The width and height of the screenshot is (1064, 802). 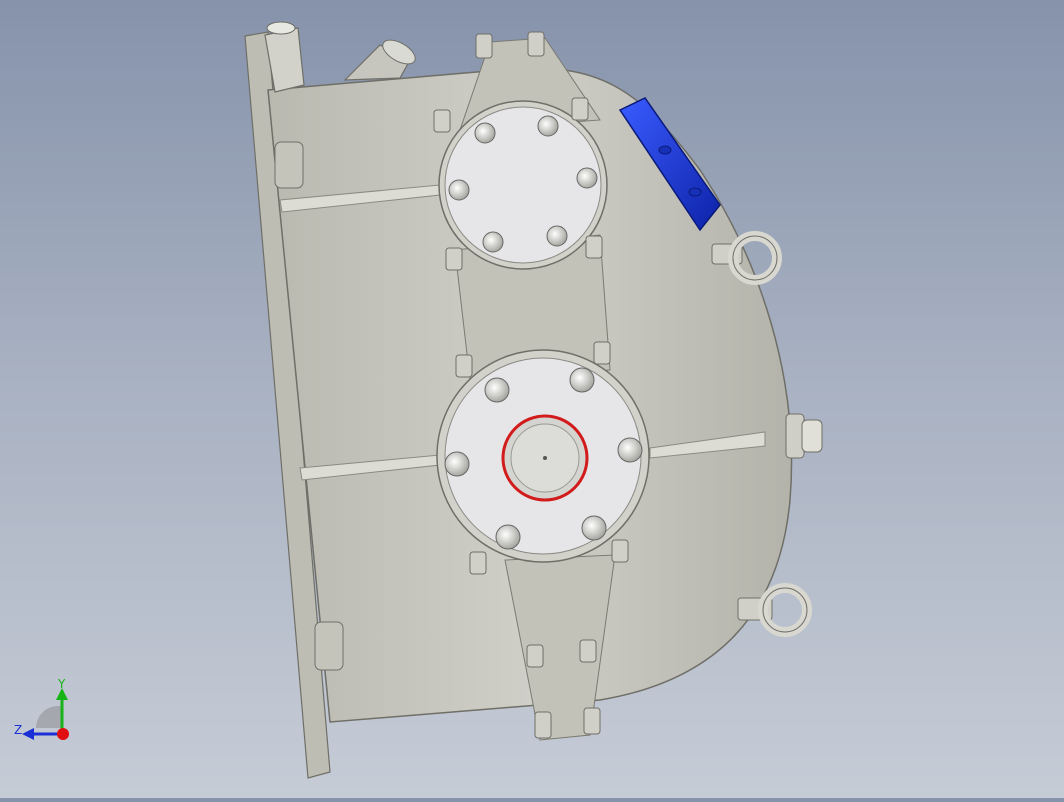 What do you see at coordinates (545, 458) in the screenshot?
I see `shaft-center` at bounding box center [545, 458].